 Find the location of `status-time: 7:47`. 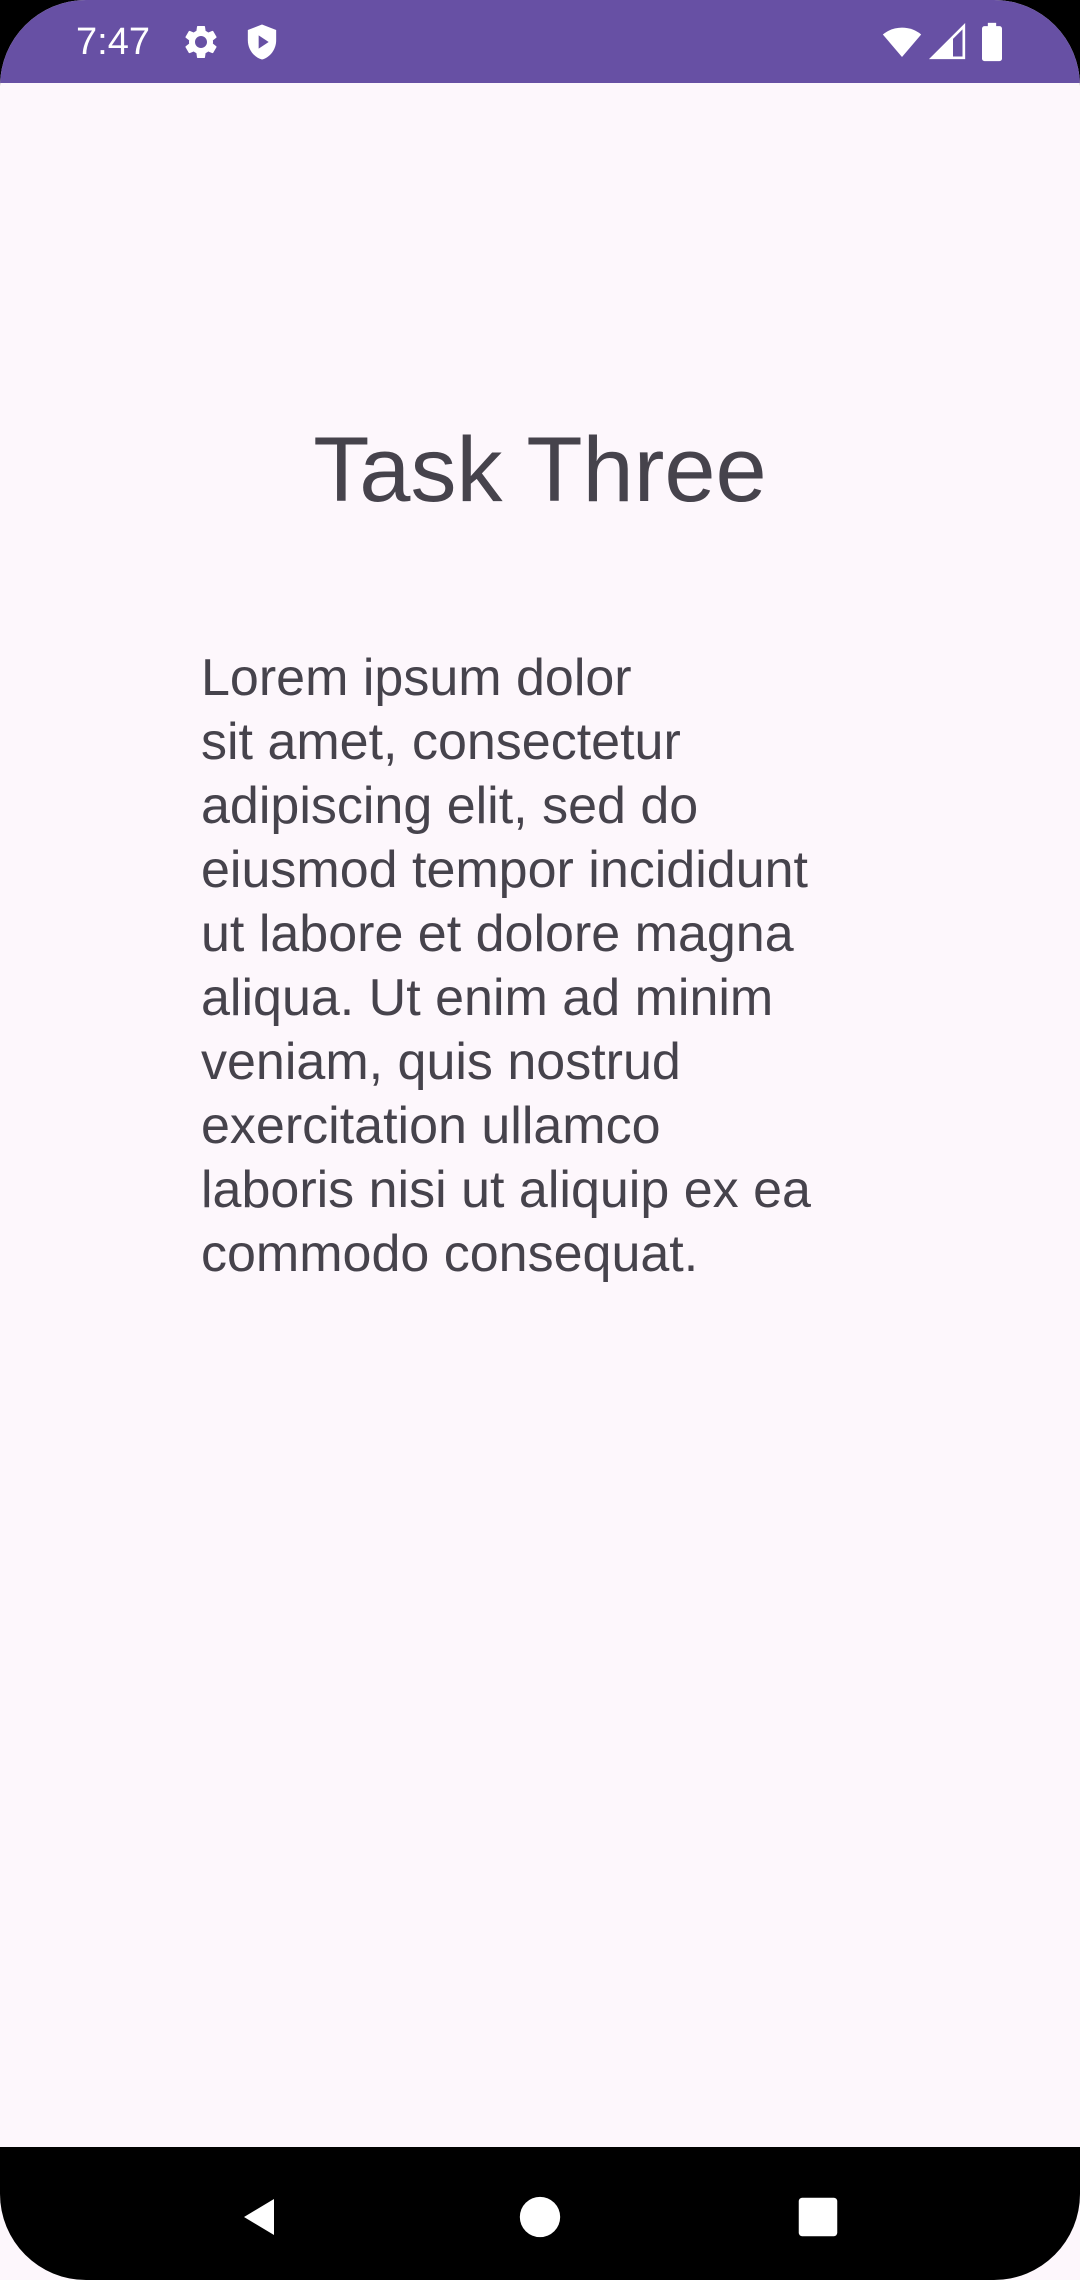

status-time: 7:47 is located at coordinates (113, 42).